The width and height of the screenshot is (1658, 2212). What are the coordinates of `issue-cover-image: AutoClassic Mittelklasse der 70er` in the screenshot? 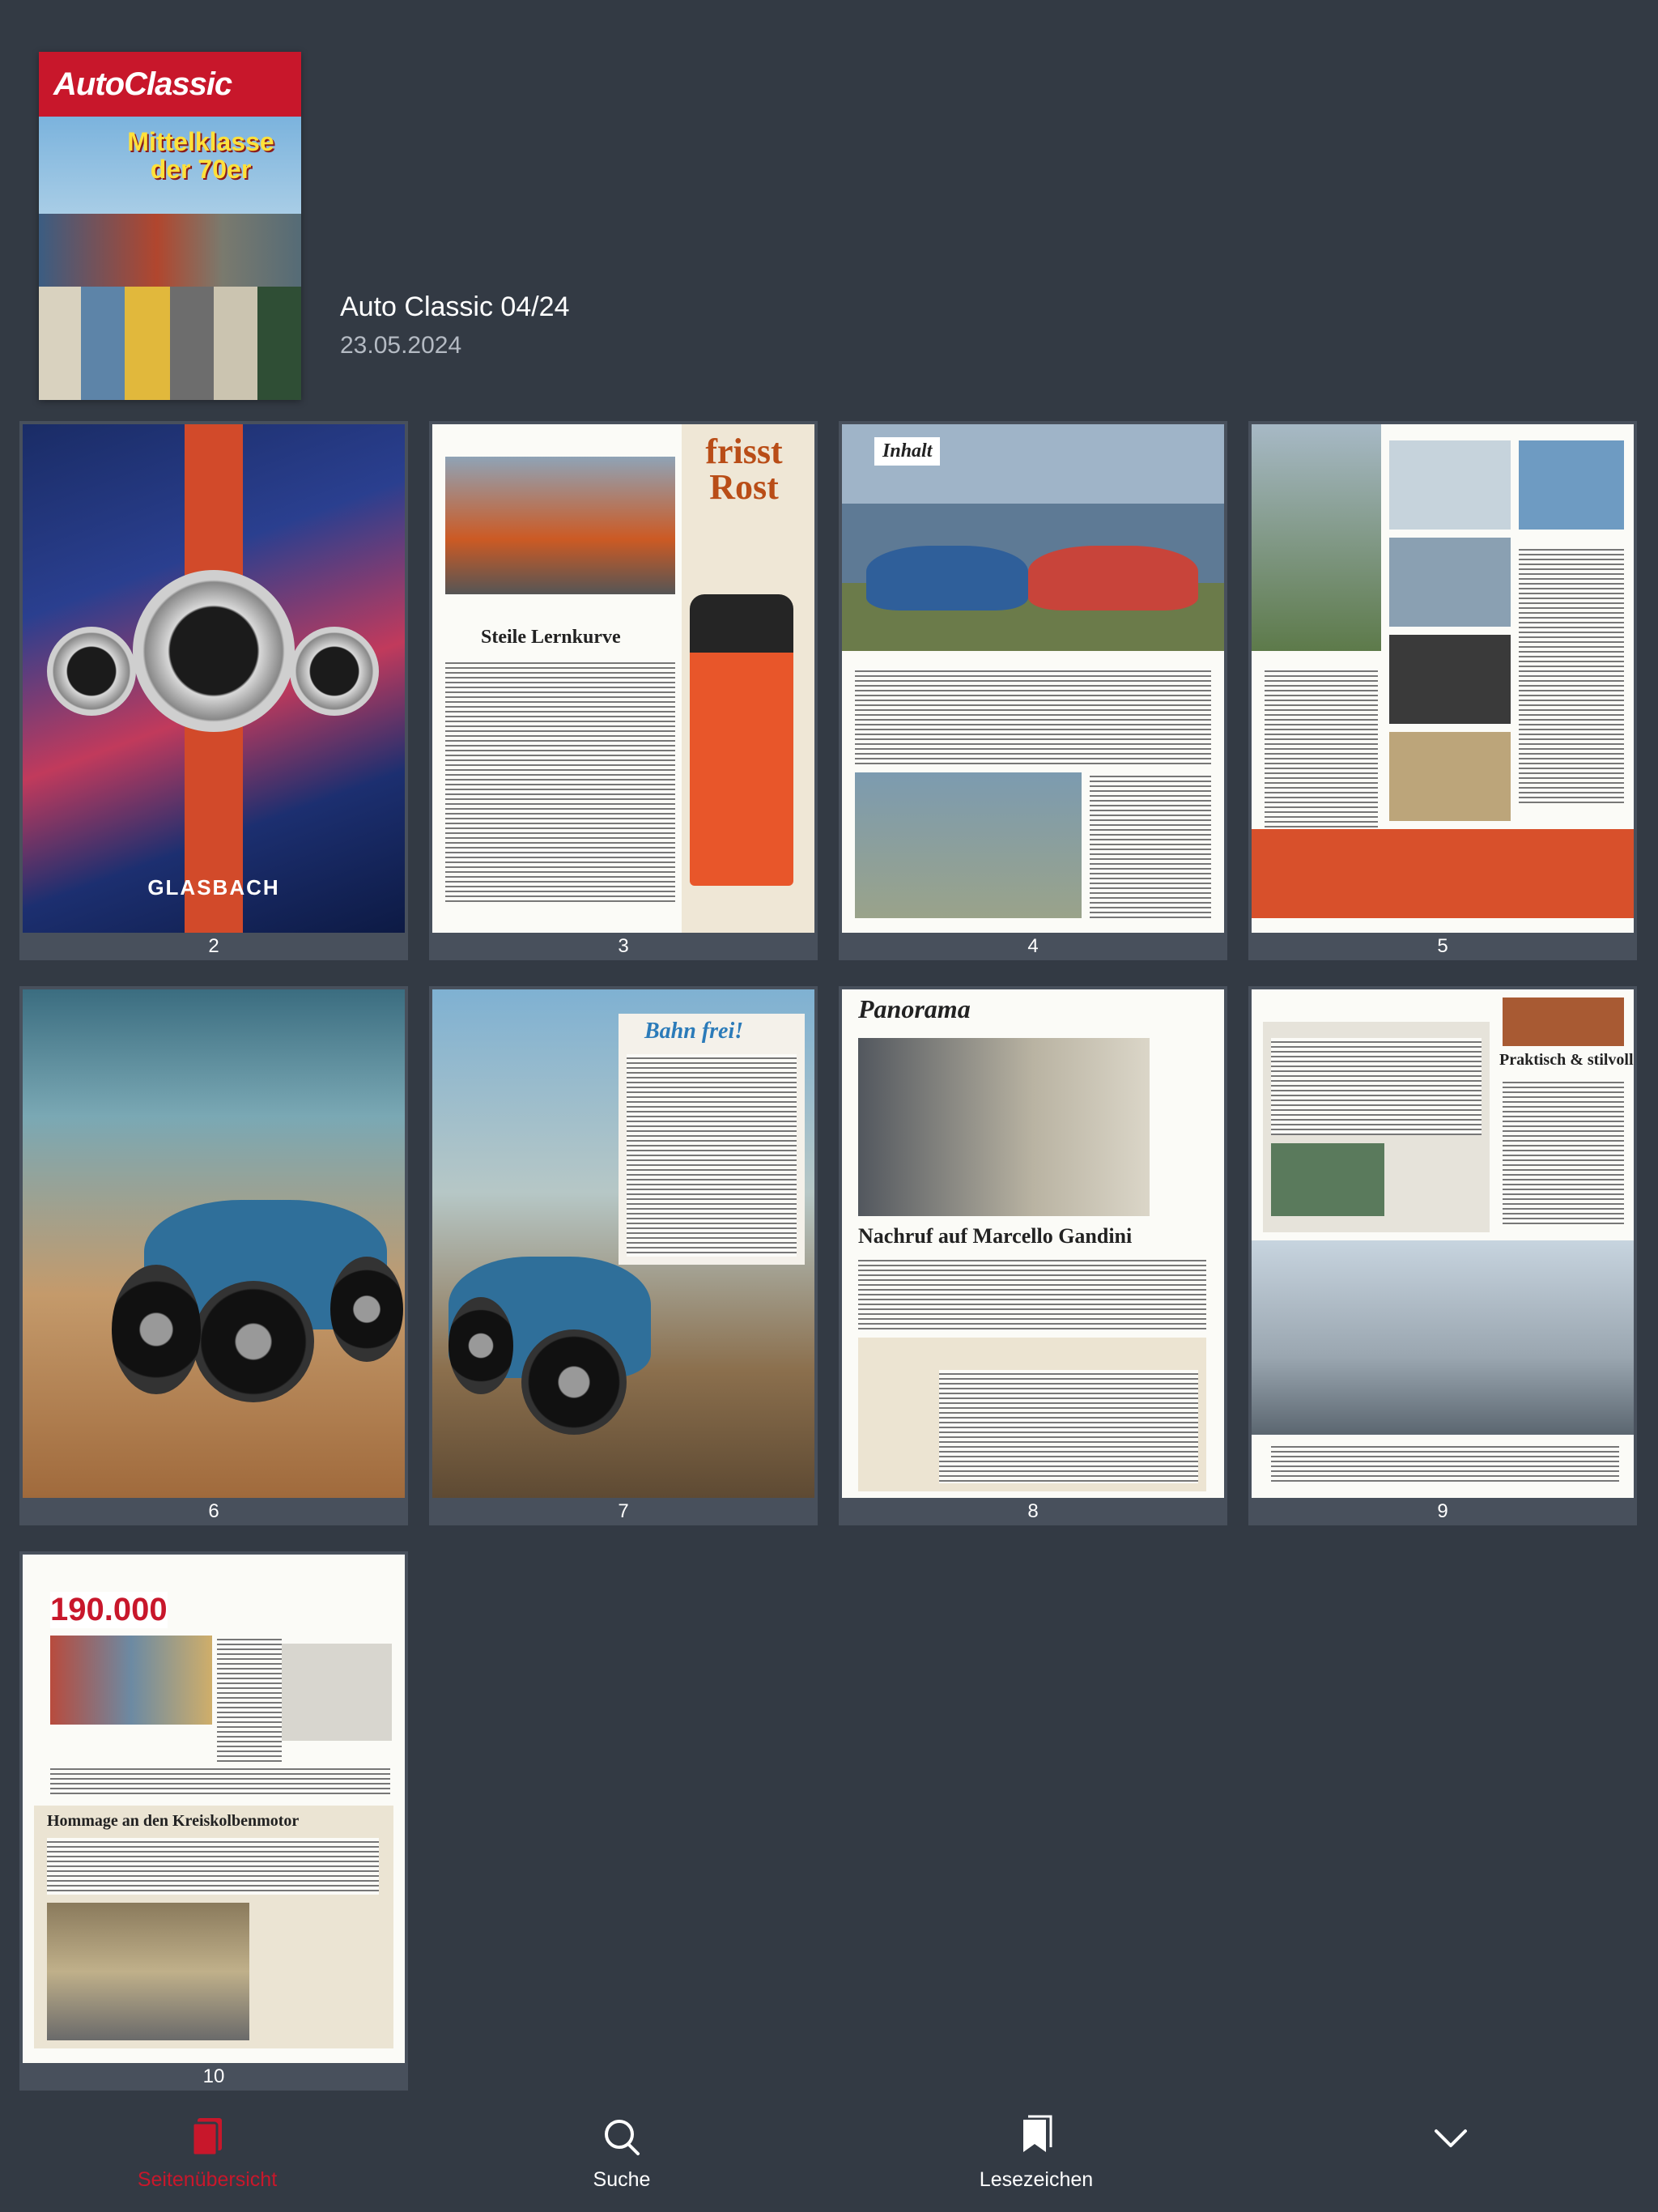 It's located at (170, 226).